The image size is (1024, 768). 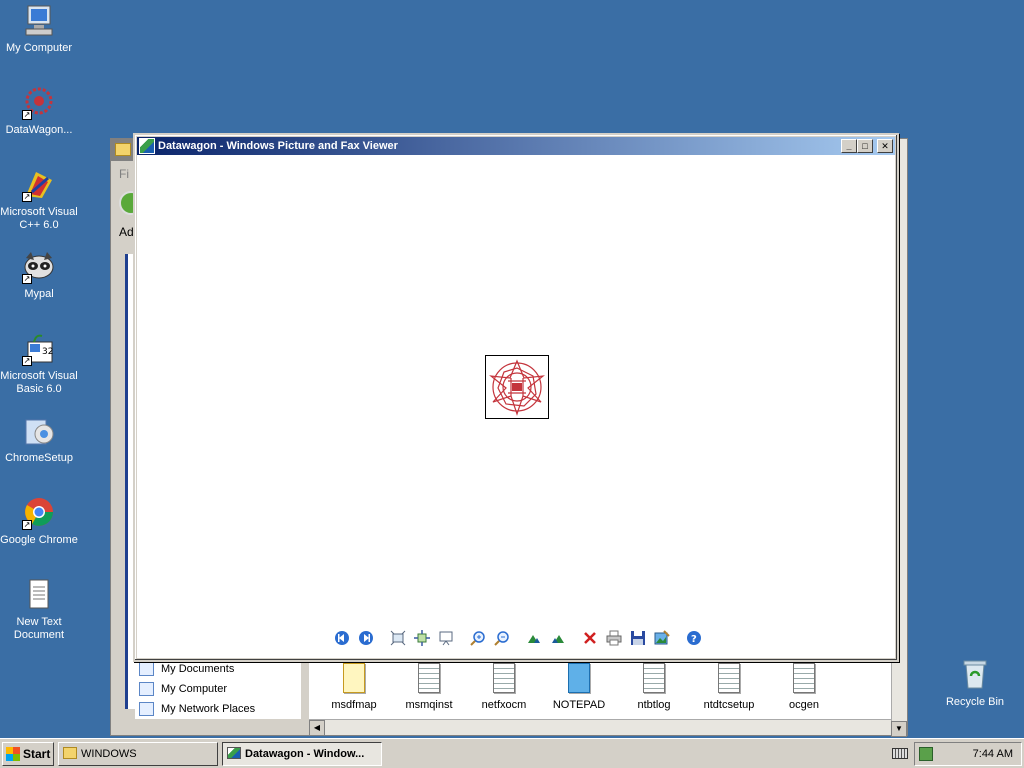 I want to click on rotate-clockwise-button, so click(x=534, y=638).